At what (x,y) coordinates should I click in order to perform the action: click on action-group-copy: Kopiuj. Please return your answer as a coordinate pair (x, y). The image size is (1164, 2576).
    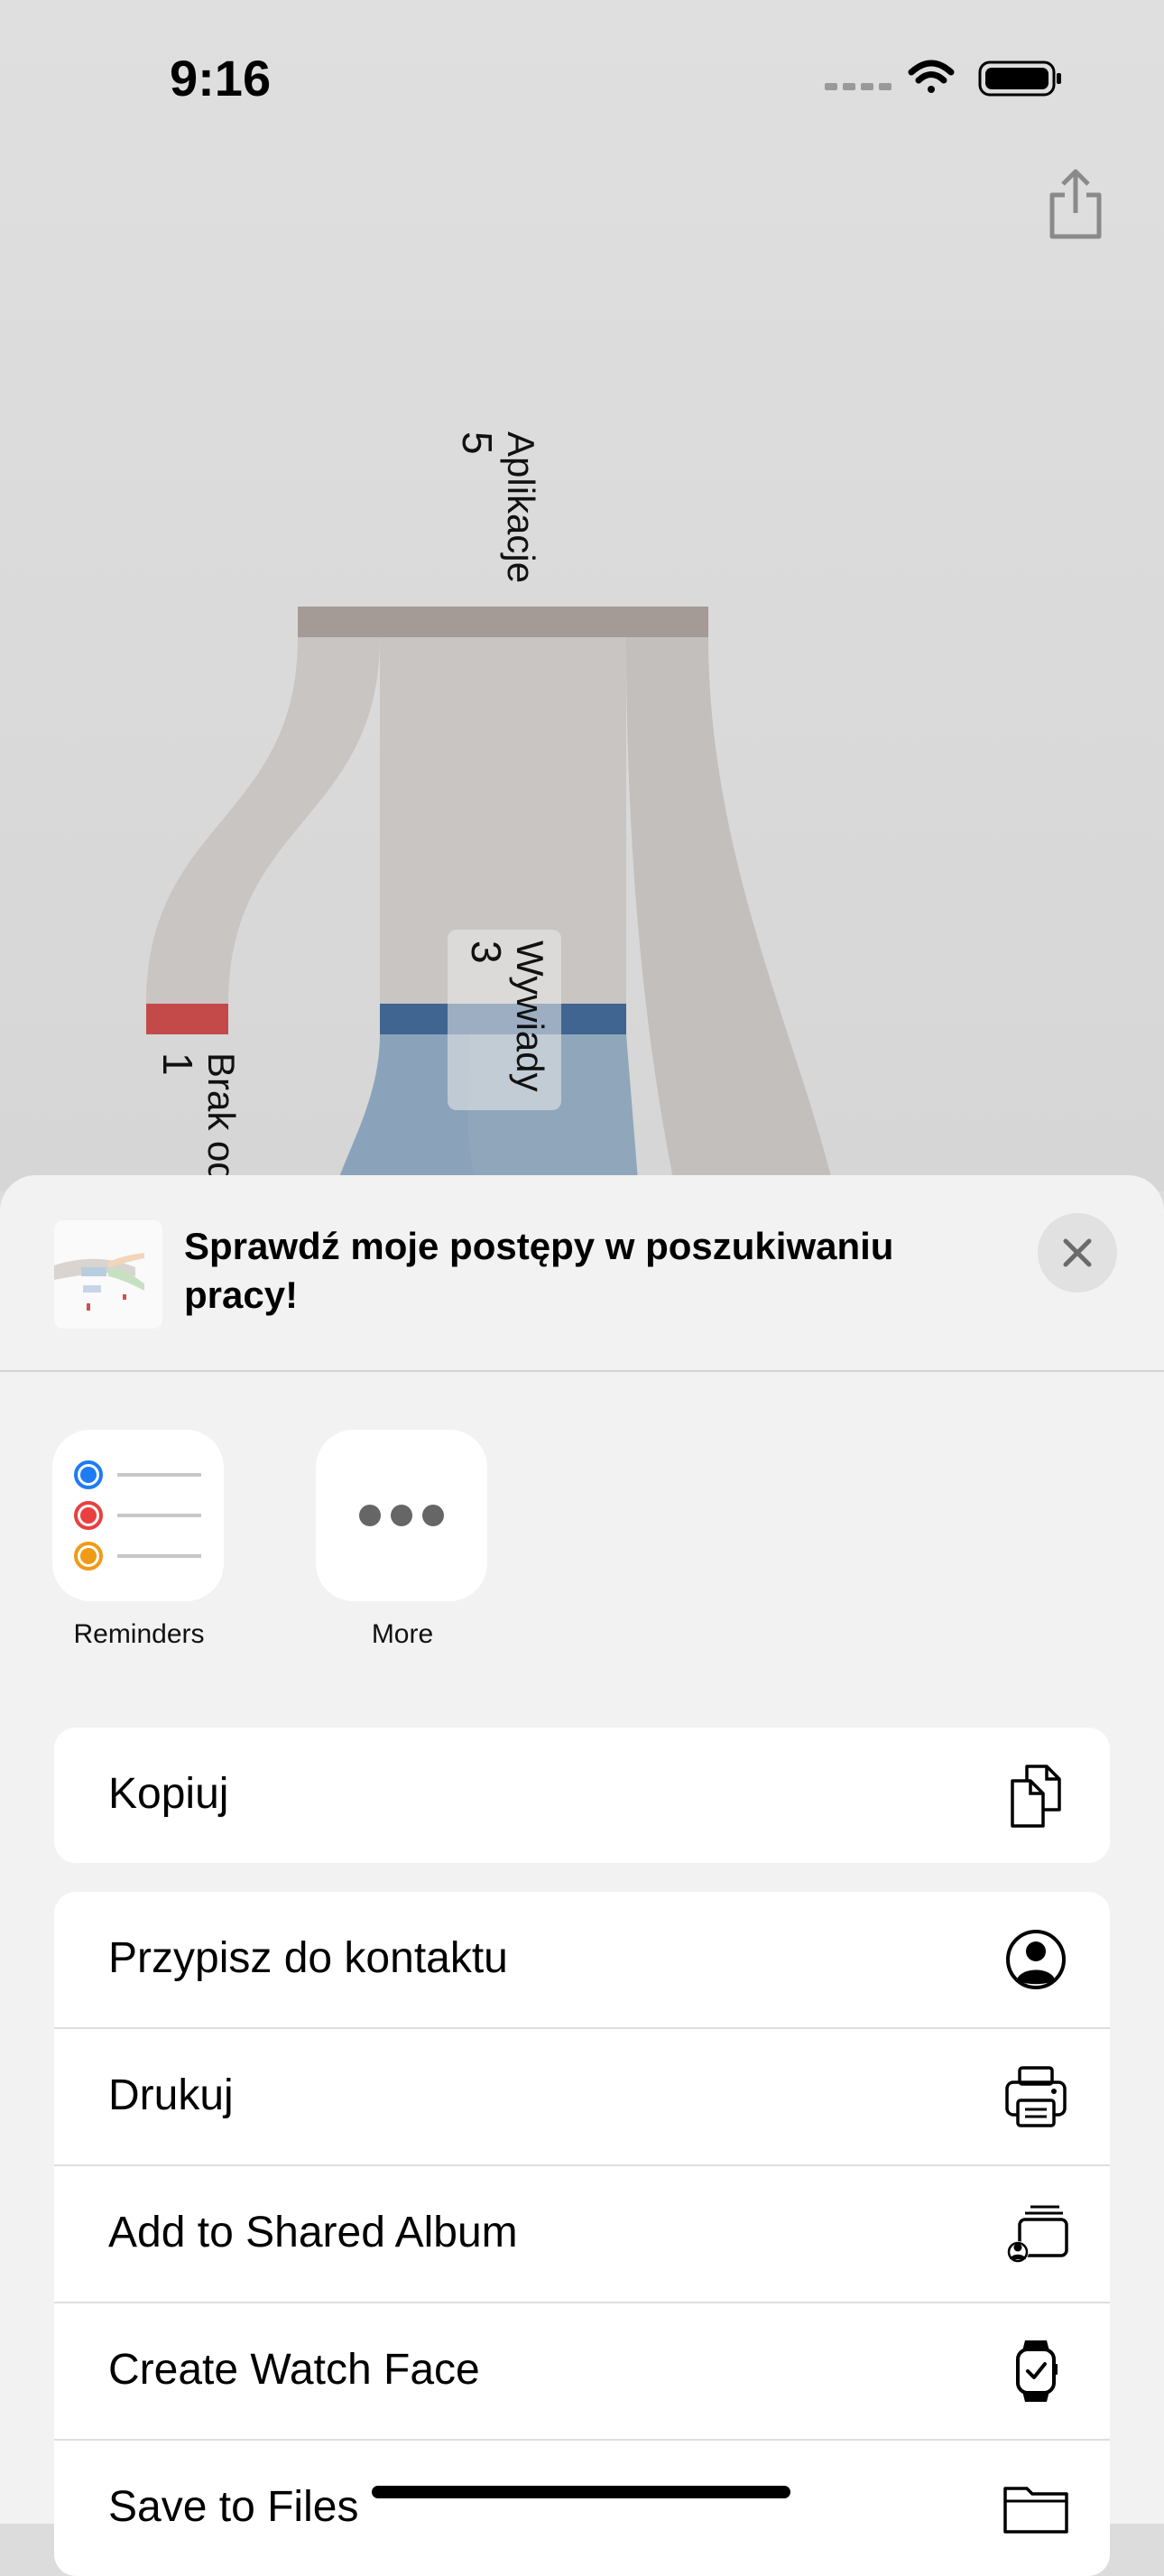
    Looking at the image, I should click on (582, 1795).